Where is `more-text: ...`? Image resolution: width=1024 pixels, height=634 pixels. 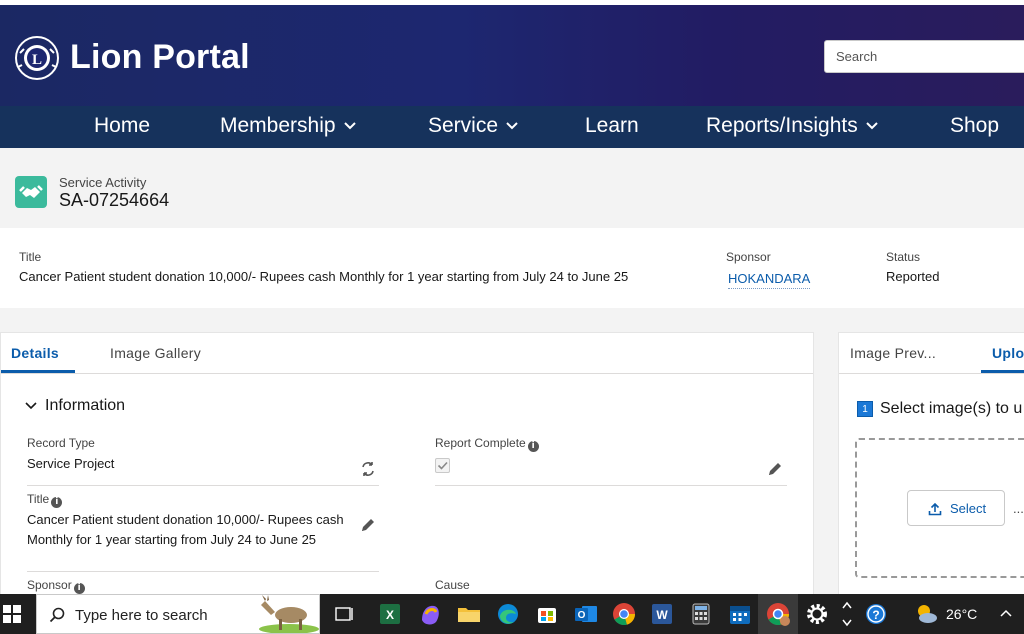 more-text: ... is located at coordinates (1018, 508).